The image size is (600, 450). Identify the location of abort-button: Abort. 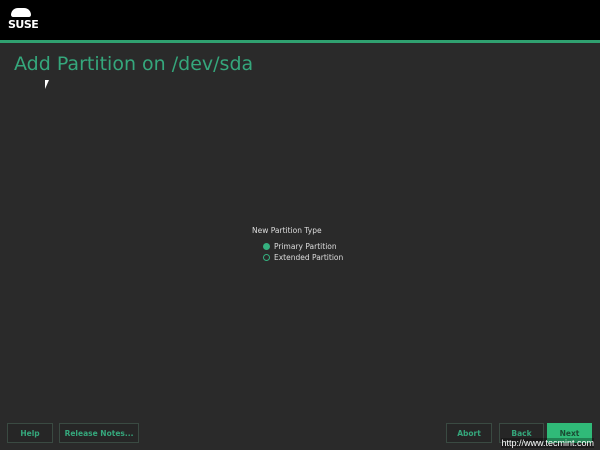
(469, 433).